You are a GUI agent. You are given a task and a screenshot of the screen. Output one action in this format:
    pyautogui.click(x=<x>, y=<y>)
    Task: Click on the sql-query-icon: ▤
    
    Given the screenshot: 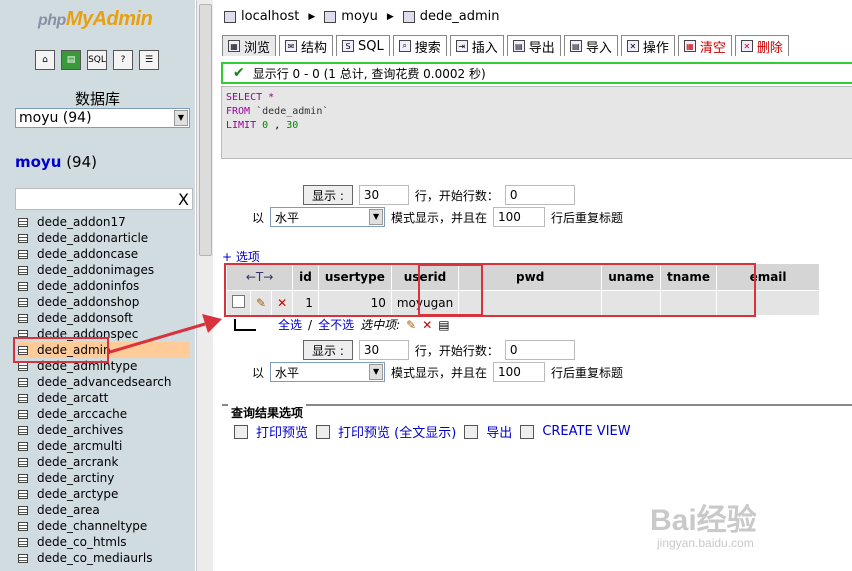 What is the action you would take?
    pyautogui.click(x=71, y=60)
    